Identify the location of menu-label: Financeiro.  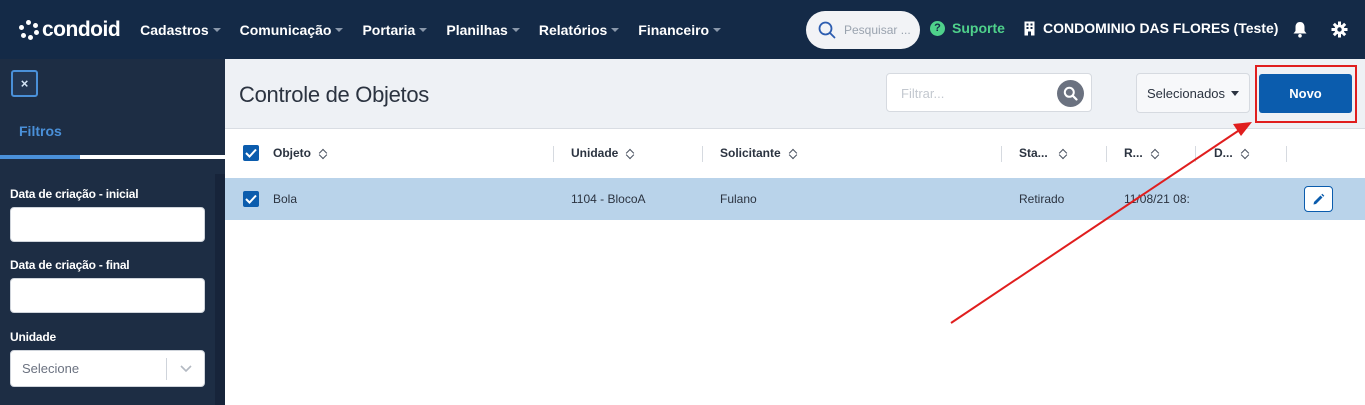
(674, 29).